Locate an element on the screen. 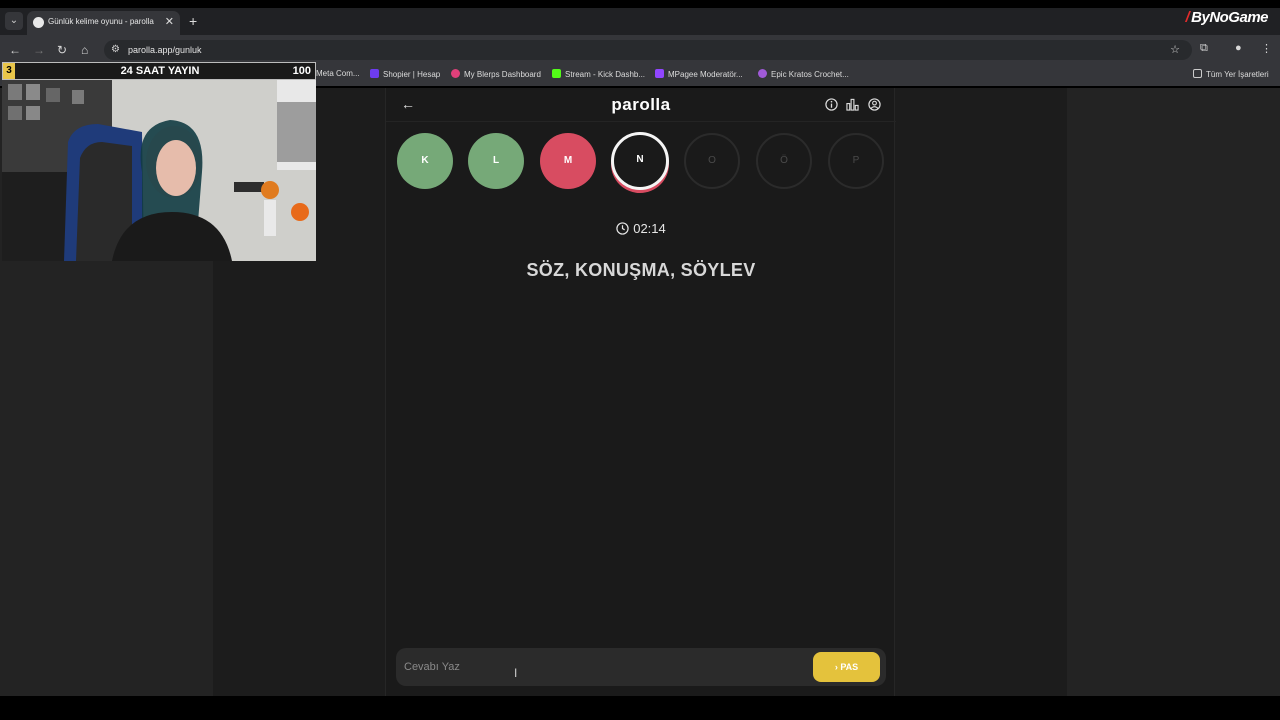  blerps-icon is located at coordinates (455, 73).